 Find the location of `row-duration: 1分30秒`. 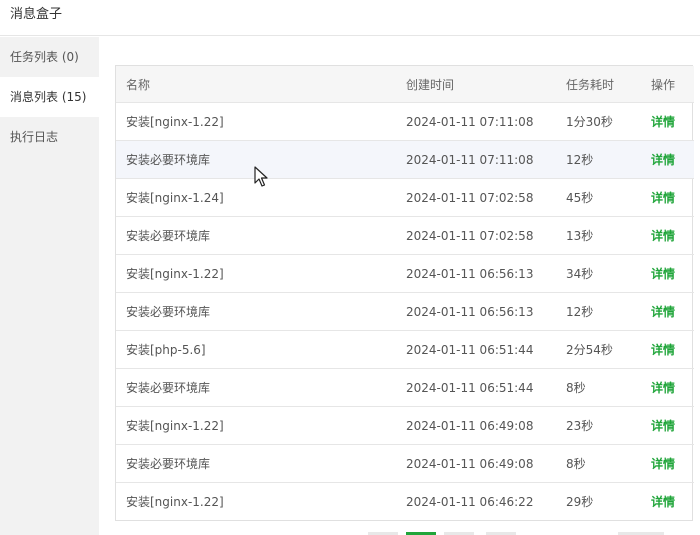

row-duration: 1分30秒 is located at coordinates (603, 121).